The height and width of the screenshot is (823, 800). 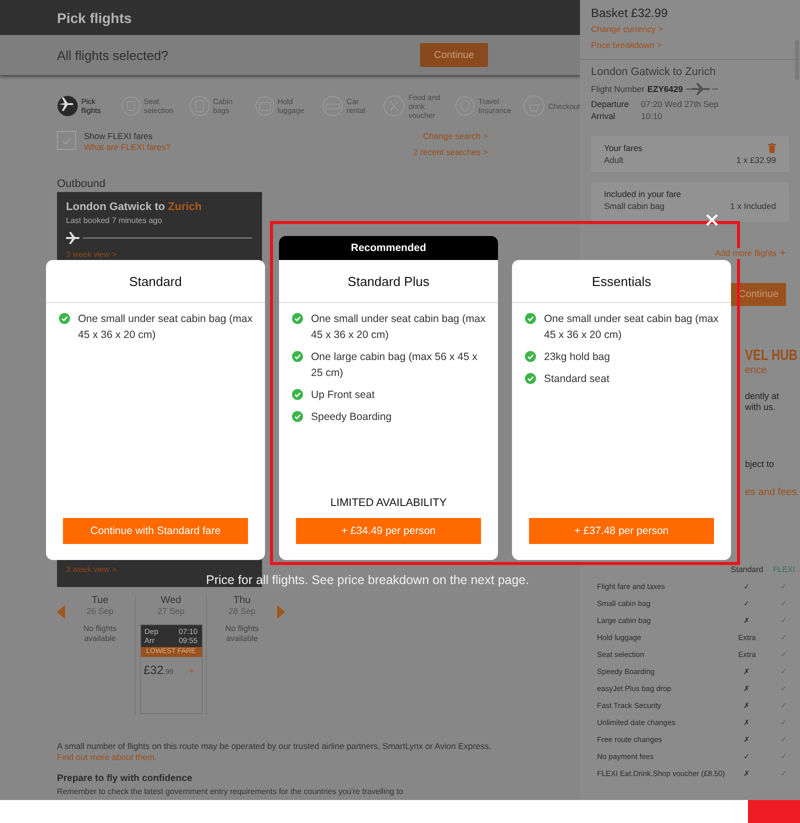 What do you see at coordinates (759, 464) in the screenshot?
I see `promo-text: bject to` at bounding box center [759, 464].